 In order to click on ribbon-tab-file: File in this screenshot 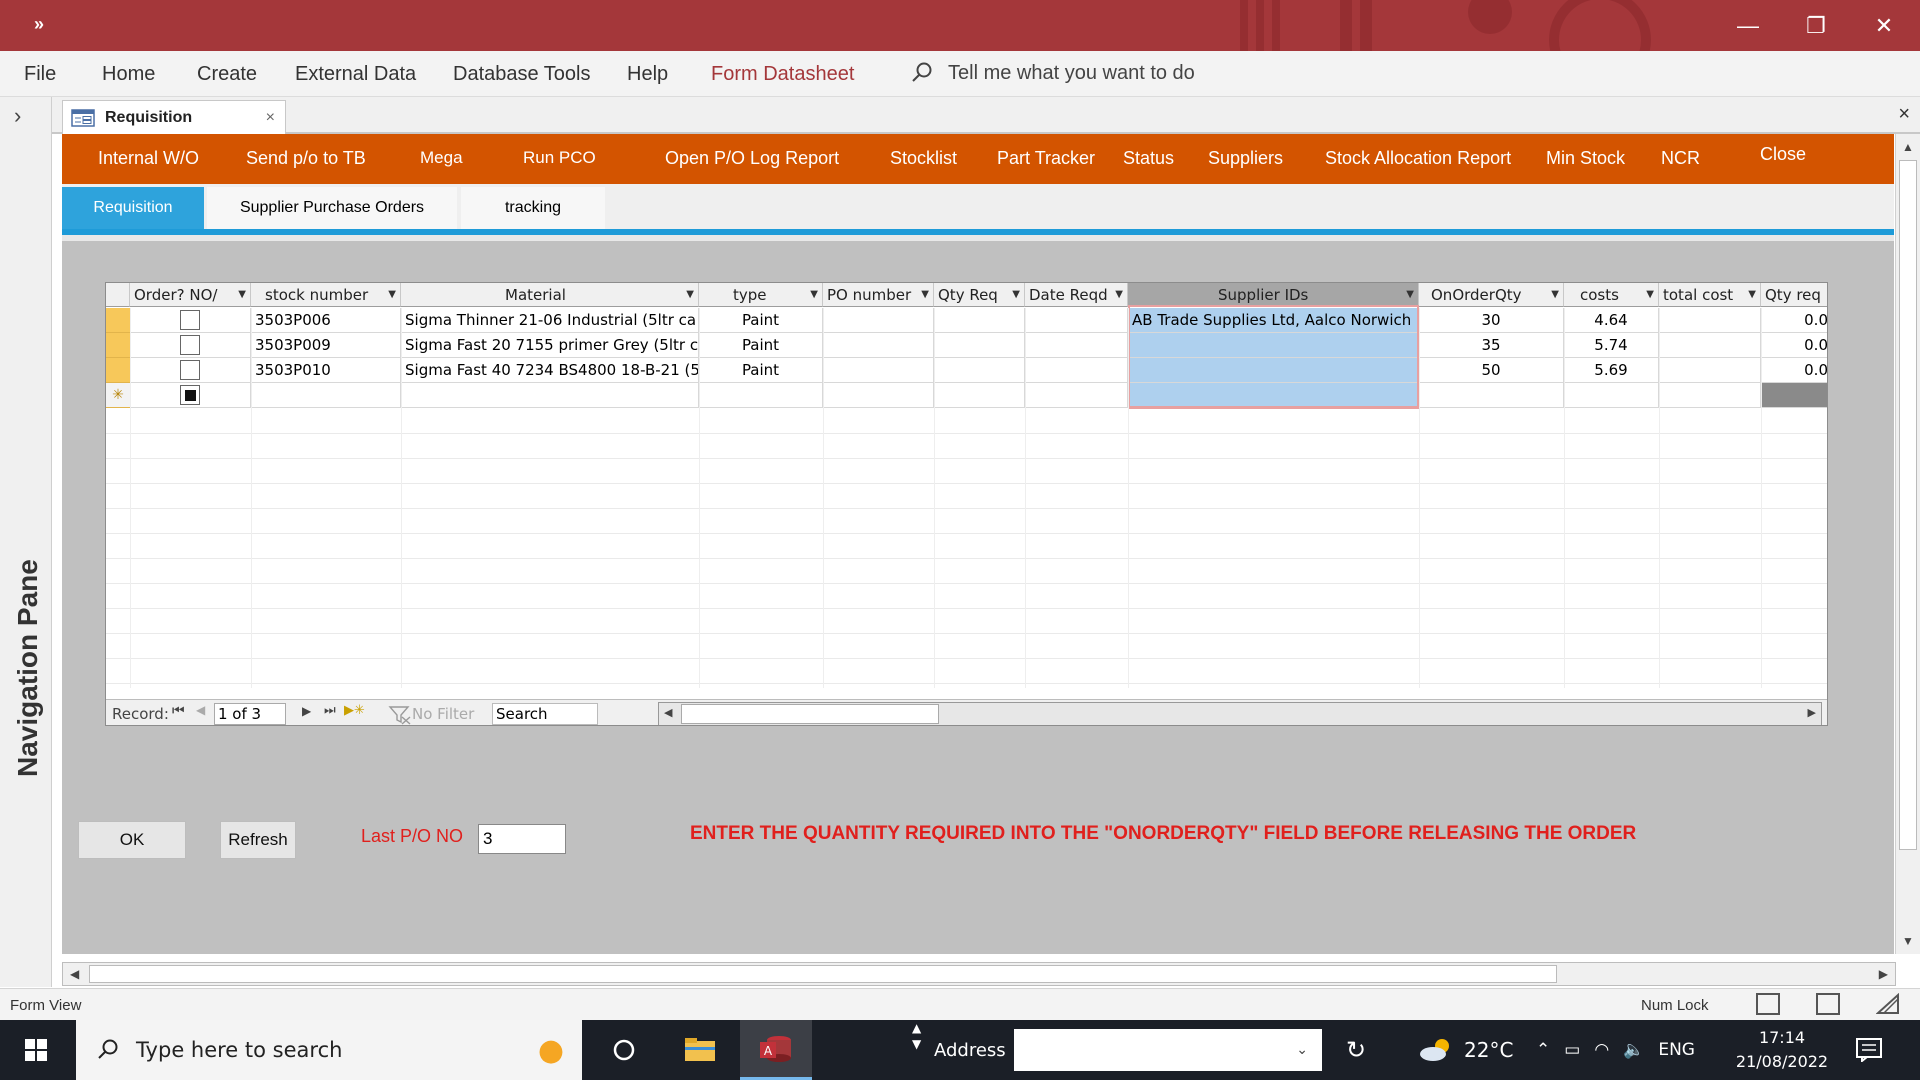, I will do `click(40, 74)`.